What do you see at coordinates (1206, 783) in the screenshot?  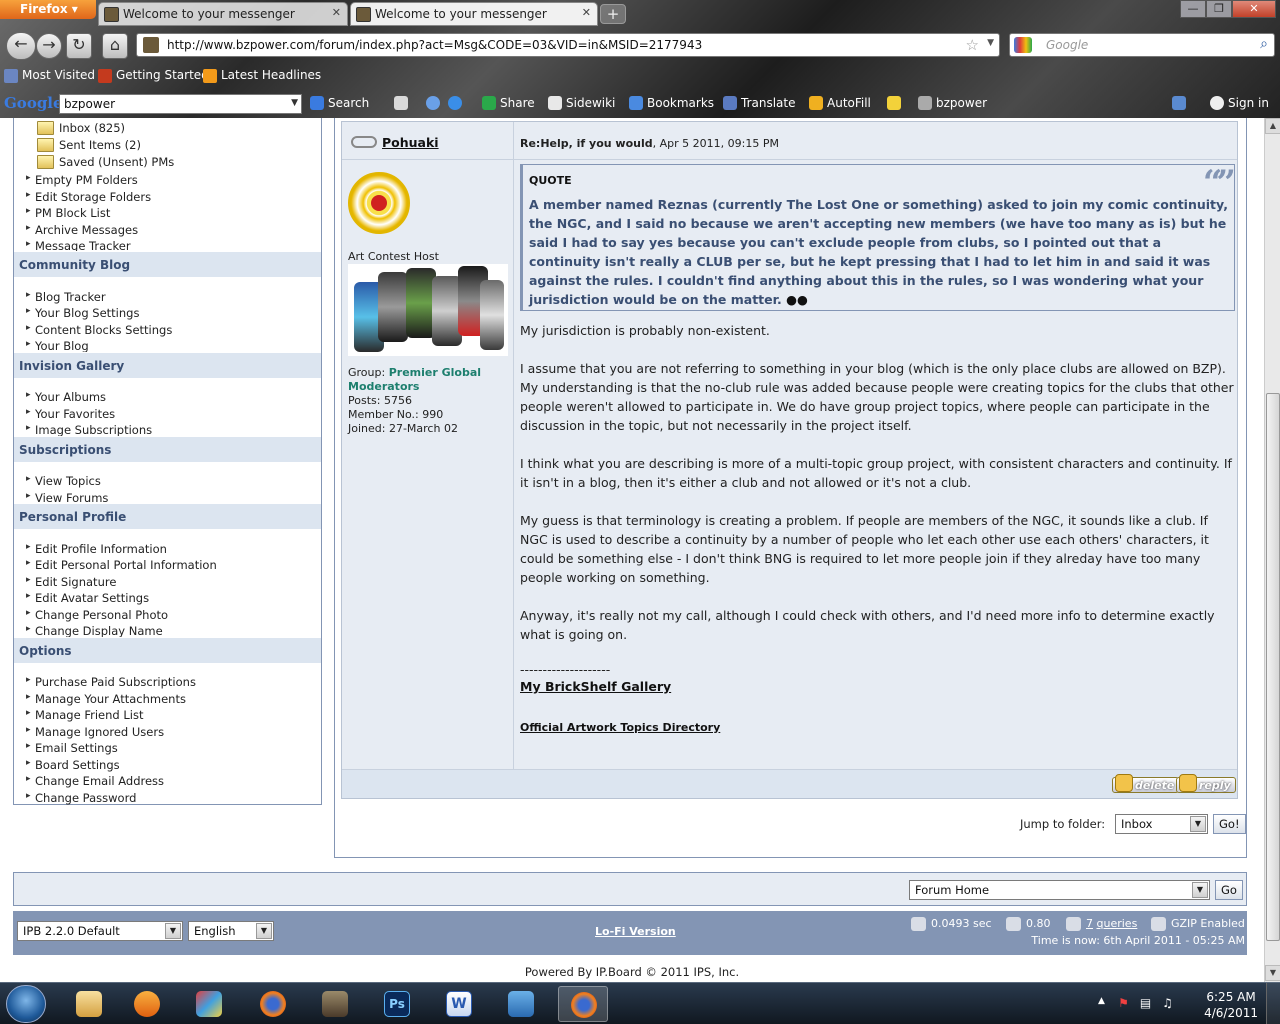 I see `reply-button: reply` at bounding box center [1206, 783].